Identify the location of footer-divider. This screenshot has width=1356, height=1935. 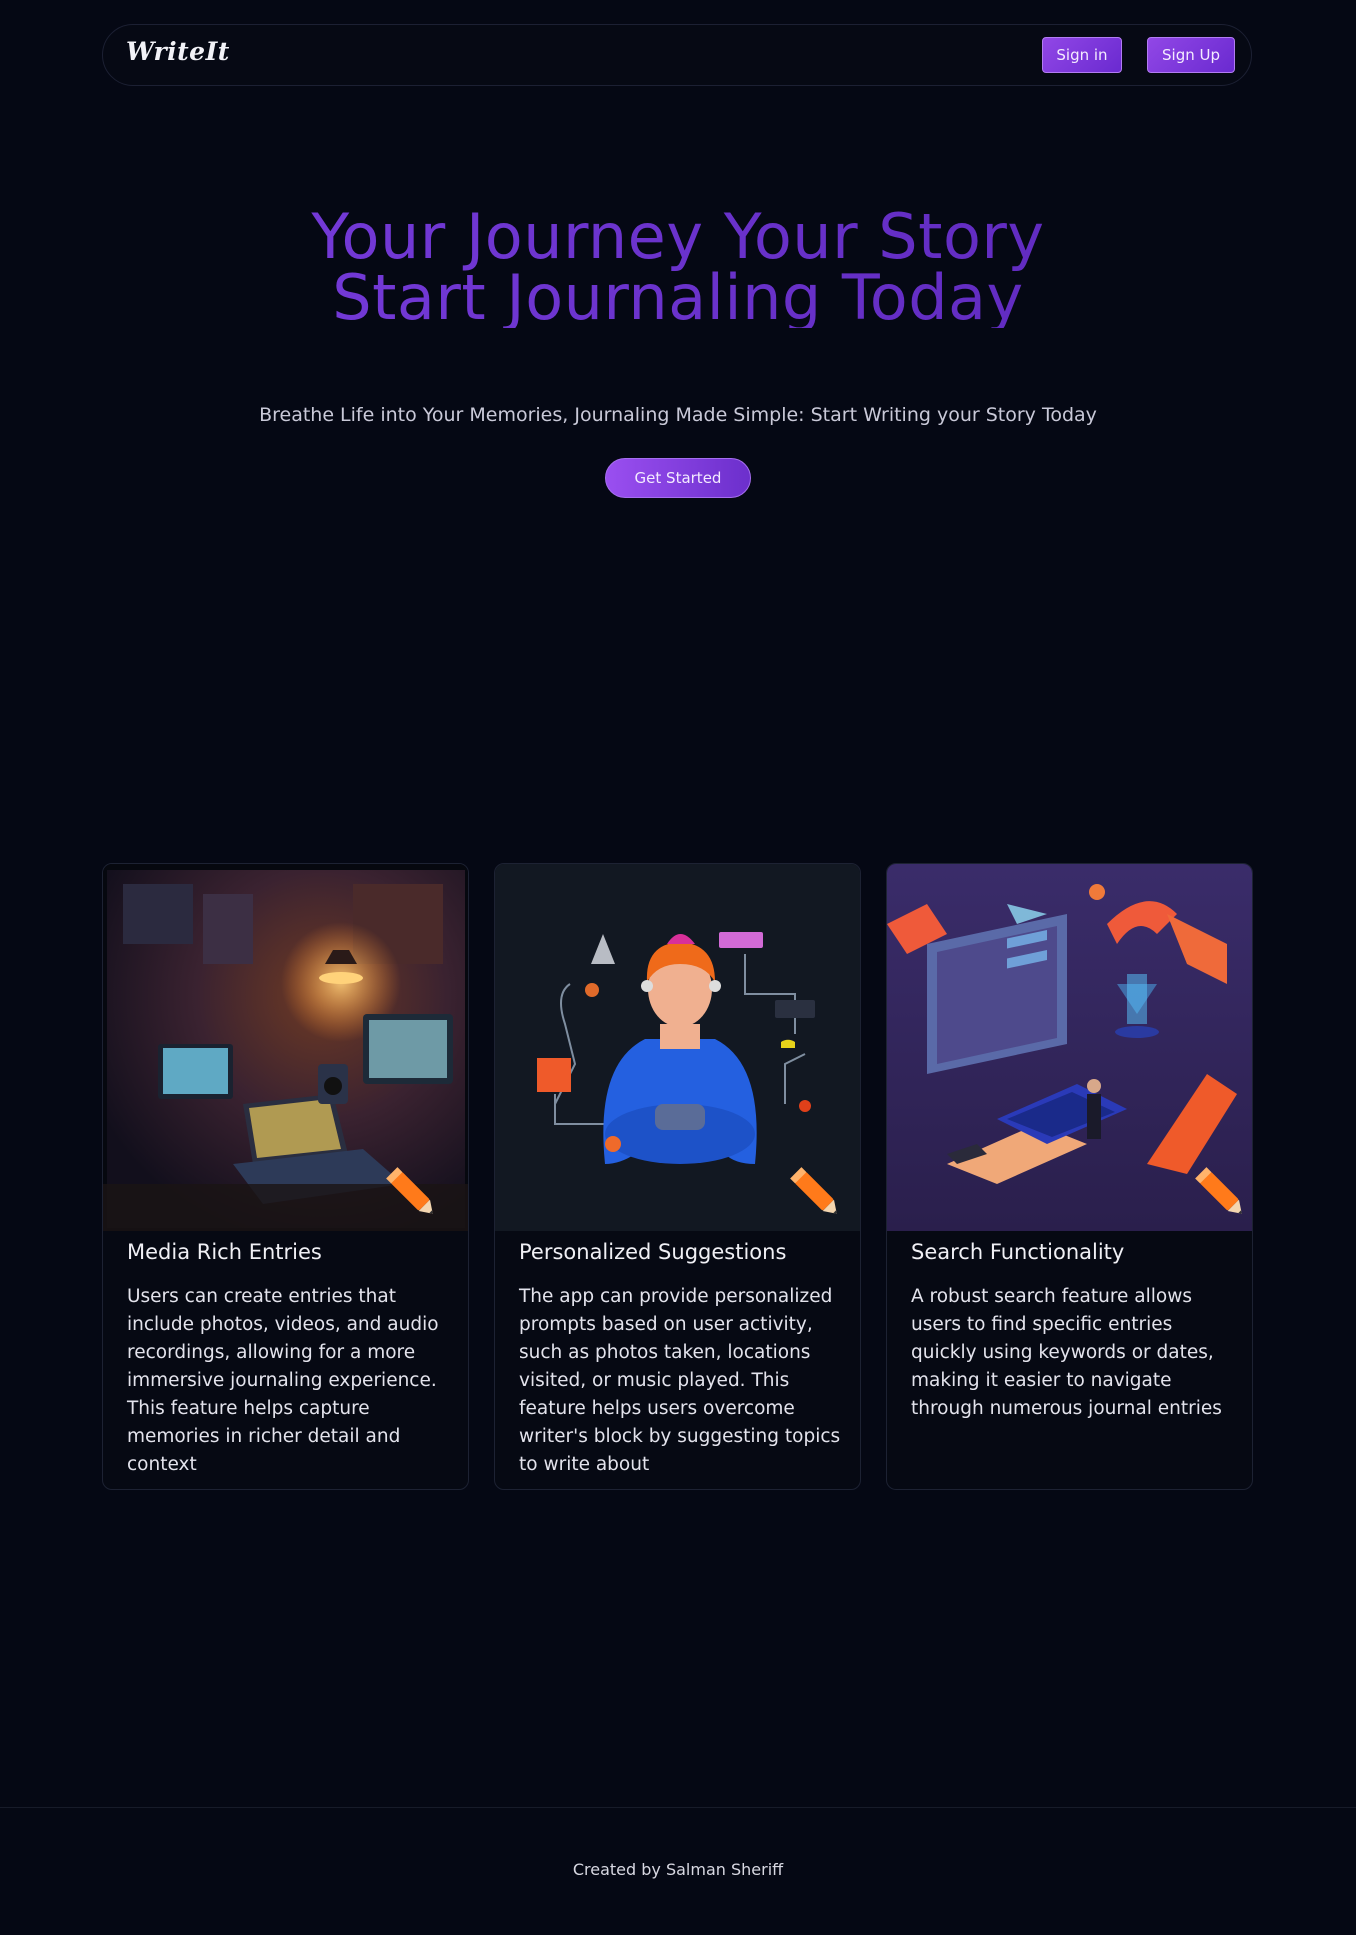
(678, 1807).